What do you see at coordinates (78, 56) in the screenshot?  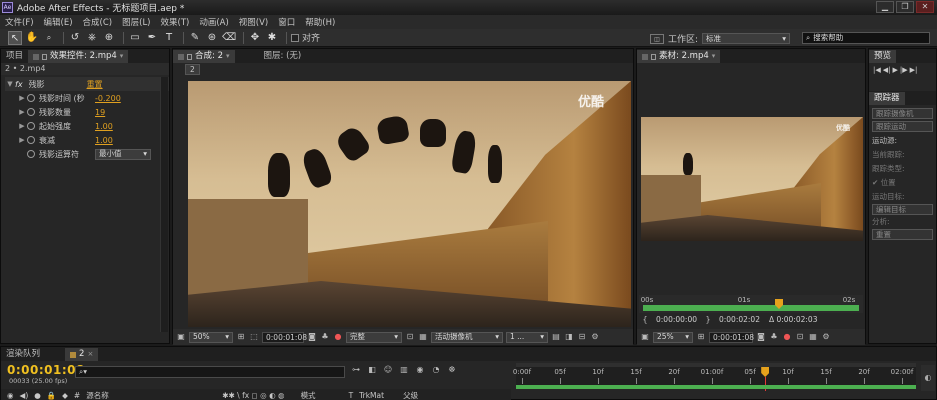 I see `tab-effect-controls: 效果控件: 2.mp4 ▾` at bounding box center [78, 56].